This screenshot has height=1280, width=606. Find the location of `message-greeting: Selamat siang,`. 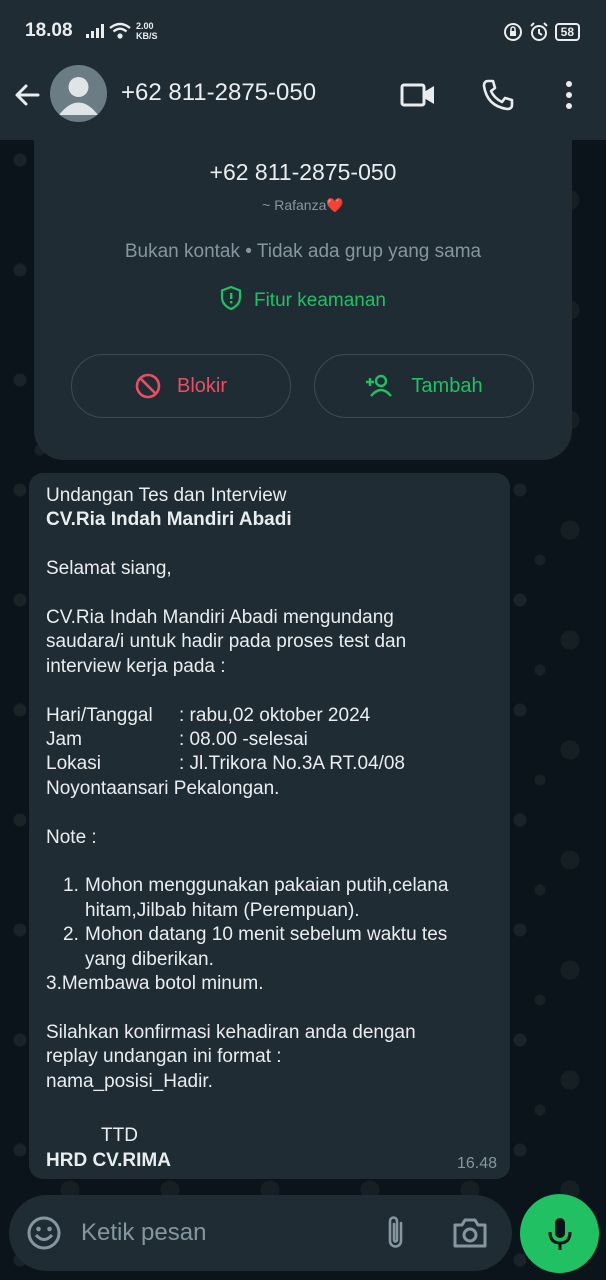

message-greeting: Selamat siang, is located at coordinates (109, 569).